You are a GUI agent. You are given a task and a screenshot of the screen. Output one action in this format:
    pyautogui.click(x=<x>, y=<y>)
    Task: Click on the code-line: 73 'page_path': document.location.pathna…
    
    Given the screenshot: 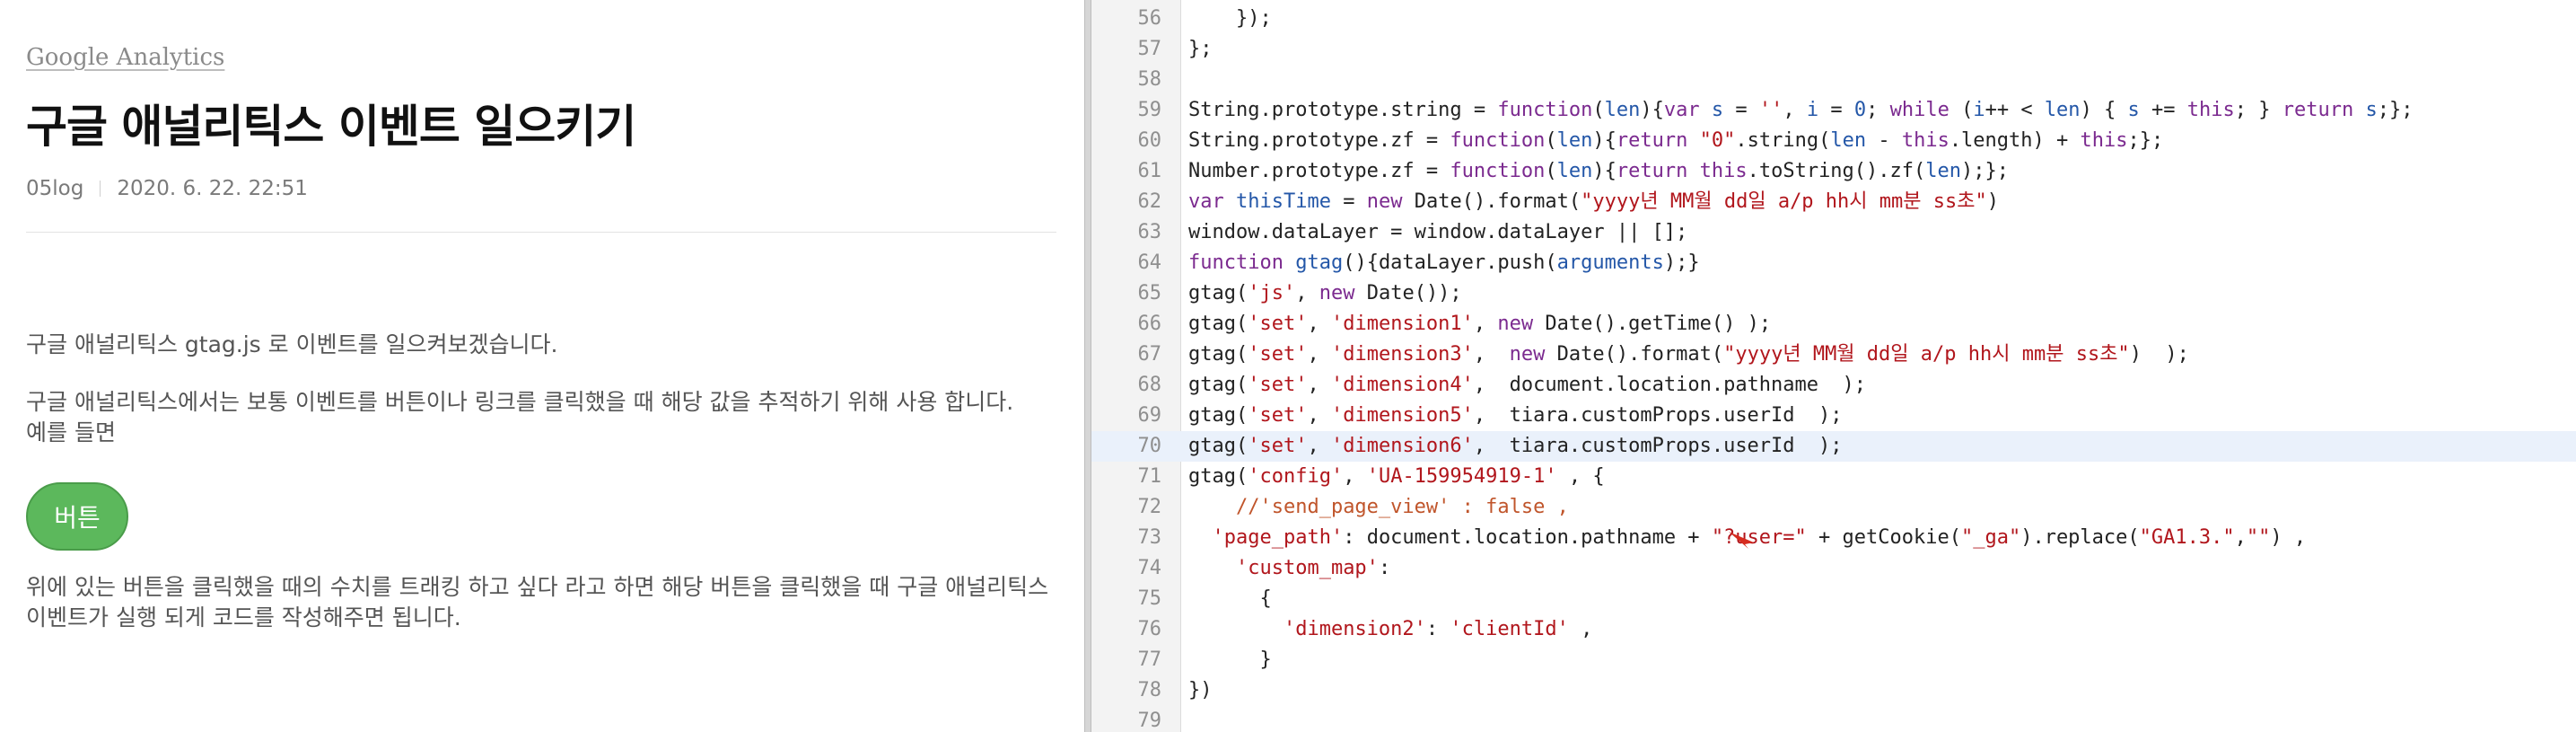 What is the action you would take?
    pyautogui.click(x=1833, y=538)
    